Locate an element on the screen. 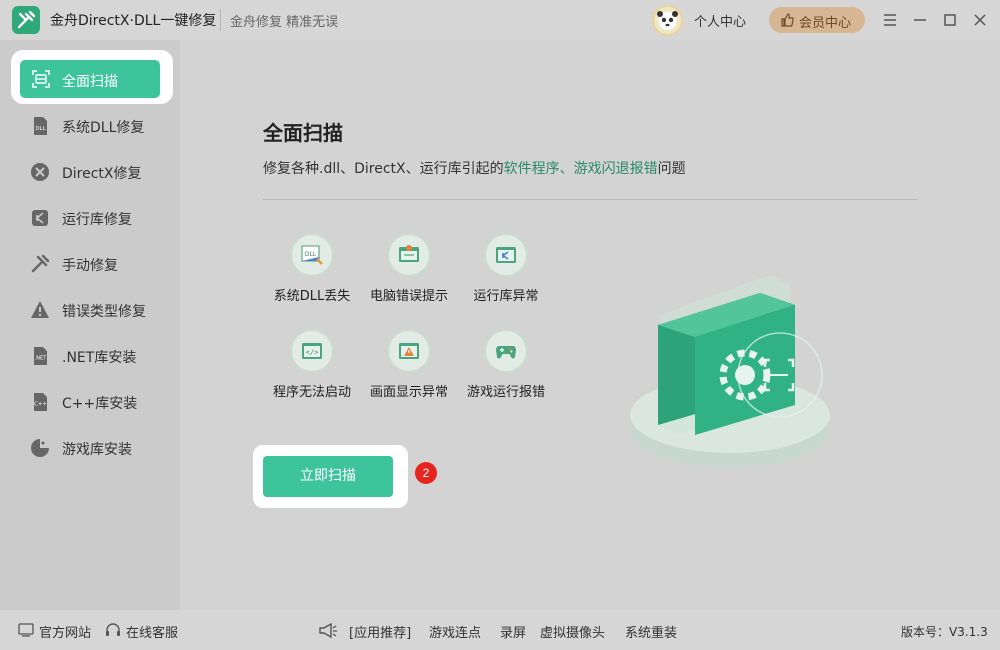 The image size is (1000, 650). feature-game-error: 游戏运行报错 is located at coordinates (506, 369).